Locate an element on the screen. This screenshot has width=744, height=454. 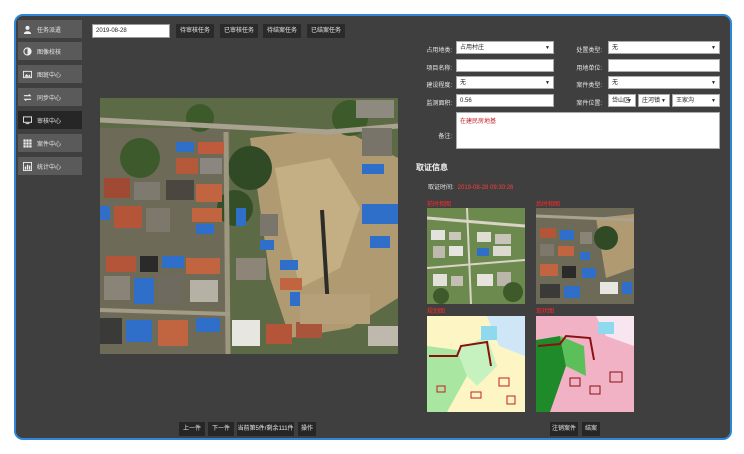
plan-image is located at coordinates (476, 364).